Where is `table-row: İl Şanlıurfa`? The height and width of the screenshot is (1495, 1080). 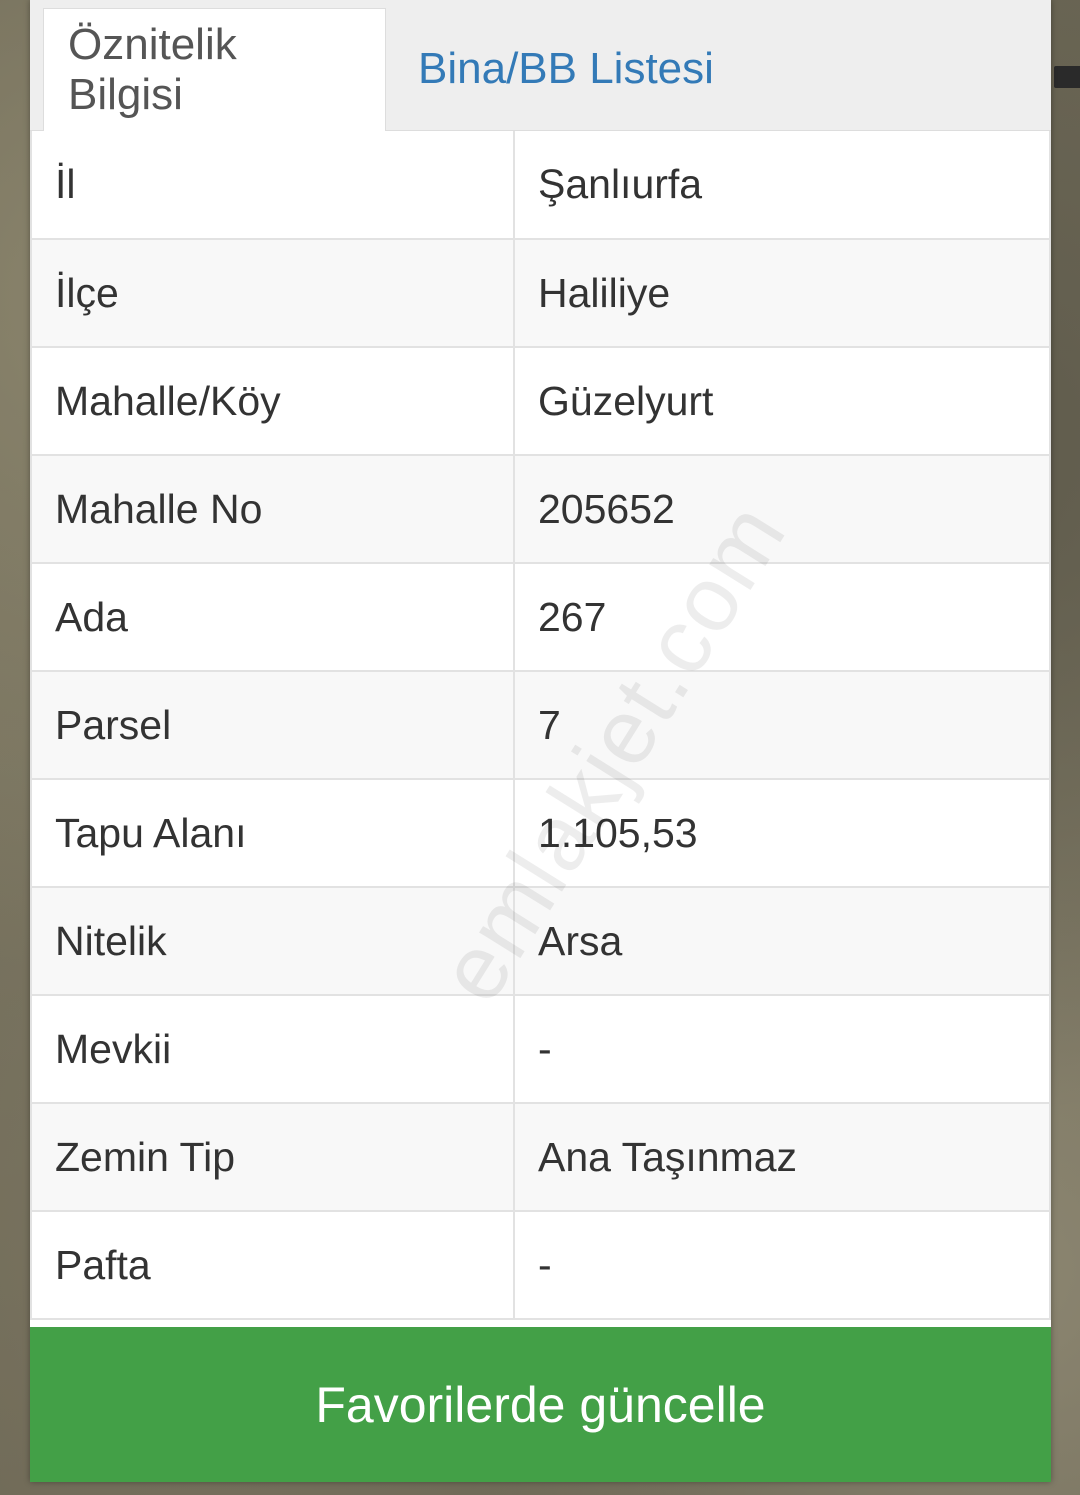
table-row: İl Şanlıurfa is located at coordinates (540, 185).